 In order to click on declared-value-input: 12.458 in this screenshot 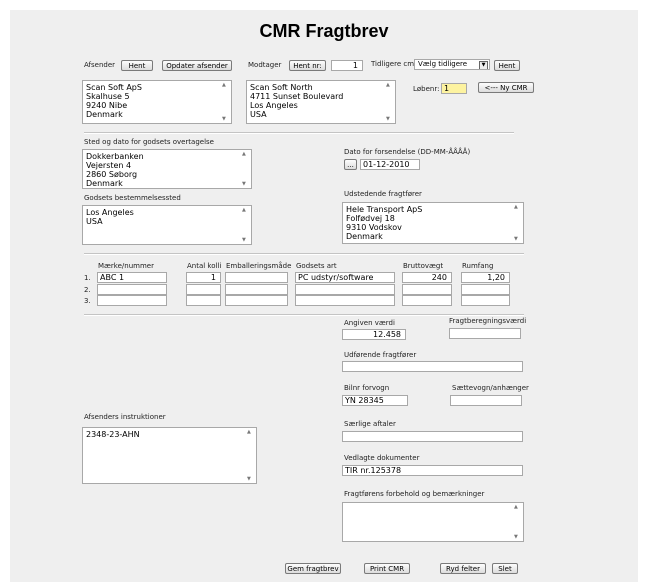, I will do `click(374, 334)`.